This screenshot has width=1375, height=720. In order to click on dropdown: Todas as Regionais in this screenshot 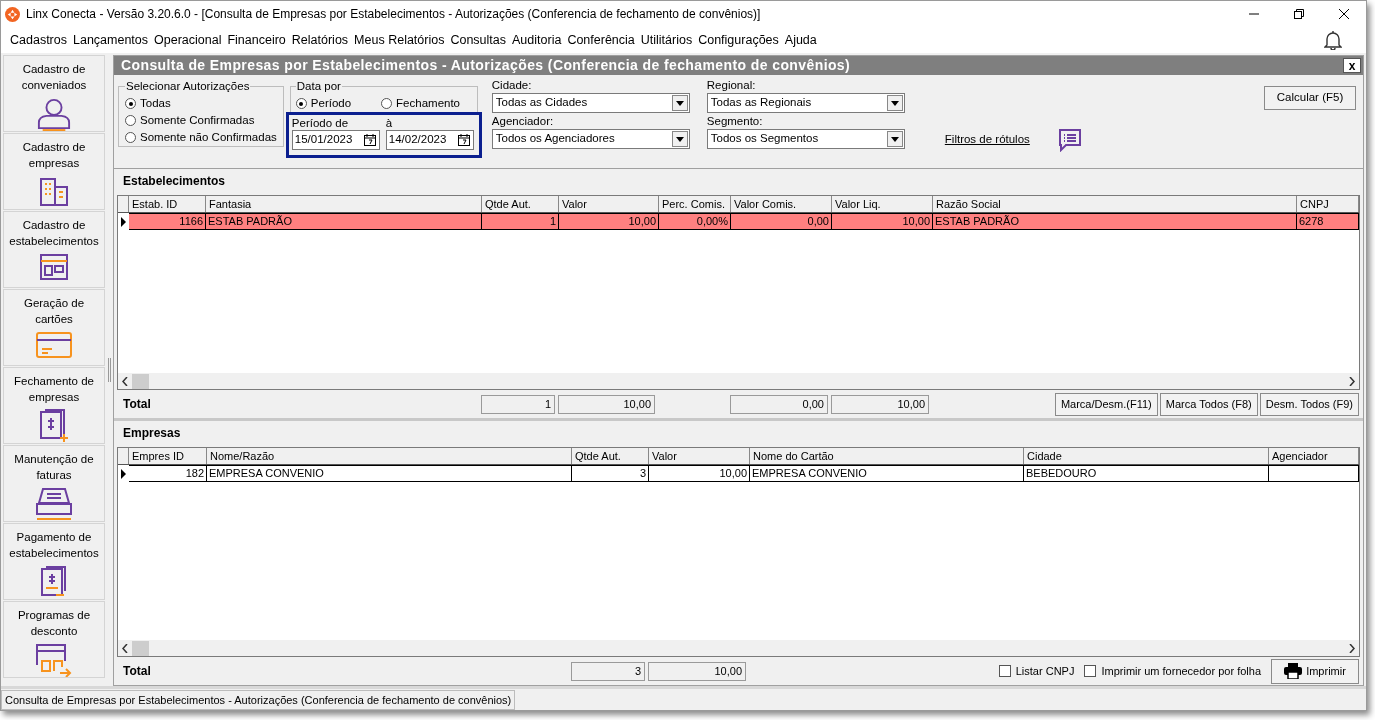, I will do `click(805, 103)`.